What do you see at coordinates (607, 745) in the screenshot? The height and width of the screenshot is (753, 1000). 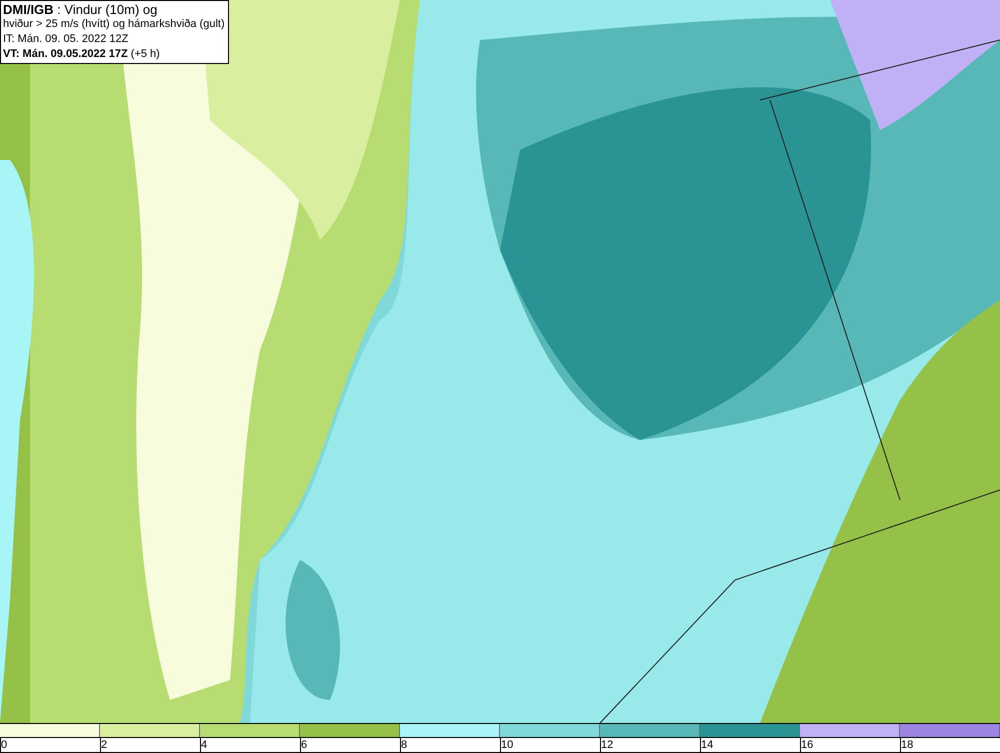 I see `legend-label: 12` at bounding box center [607, 745].